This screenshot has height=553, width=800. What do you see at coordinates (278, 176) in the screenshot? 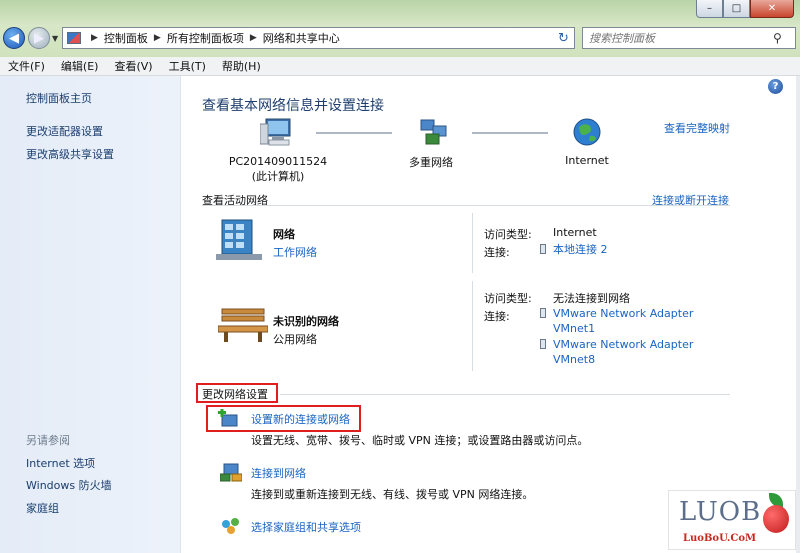
I see `computer-caption: (此计算机)` at bounding box center [278, 176].